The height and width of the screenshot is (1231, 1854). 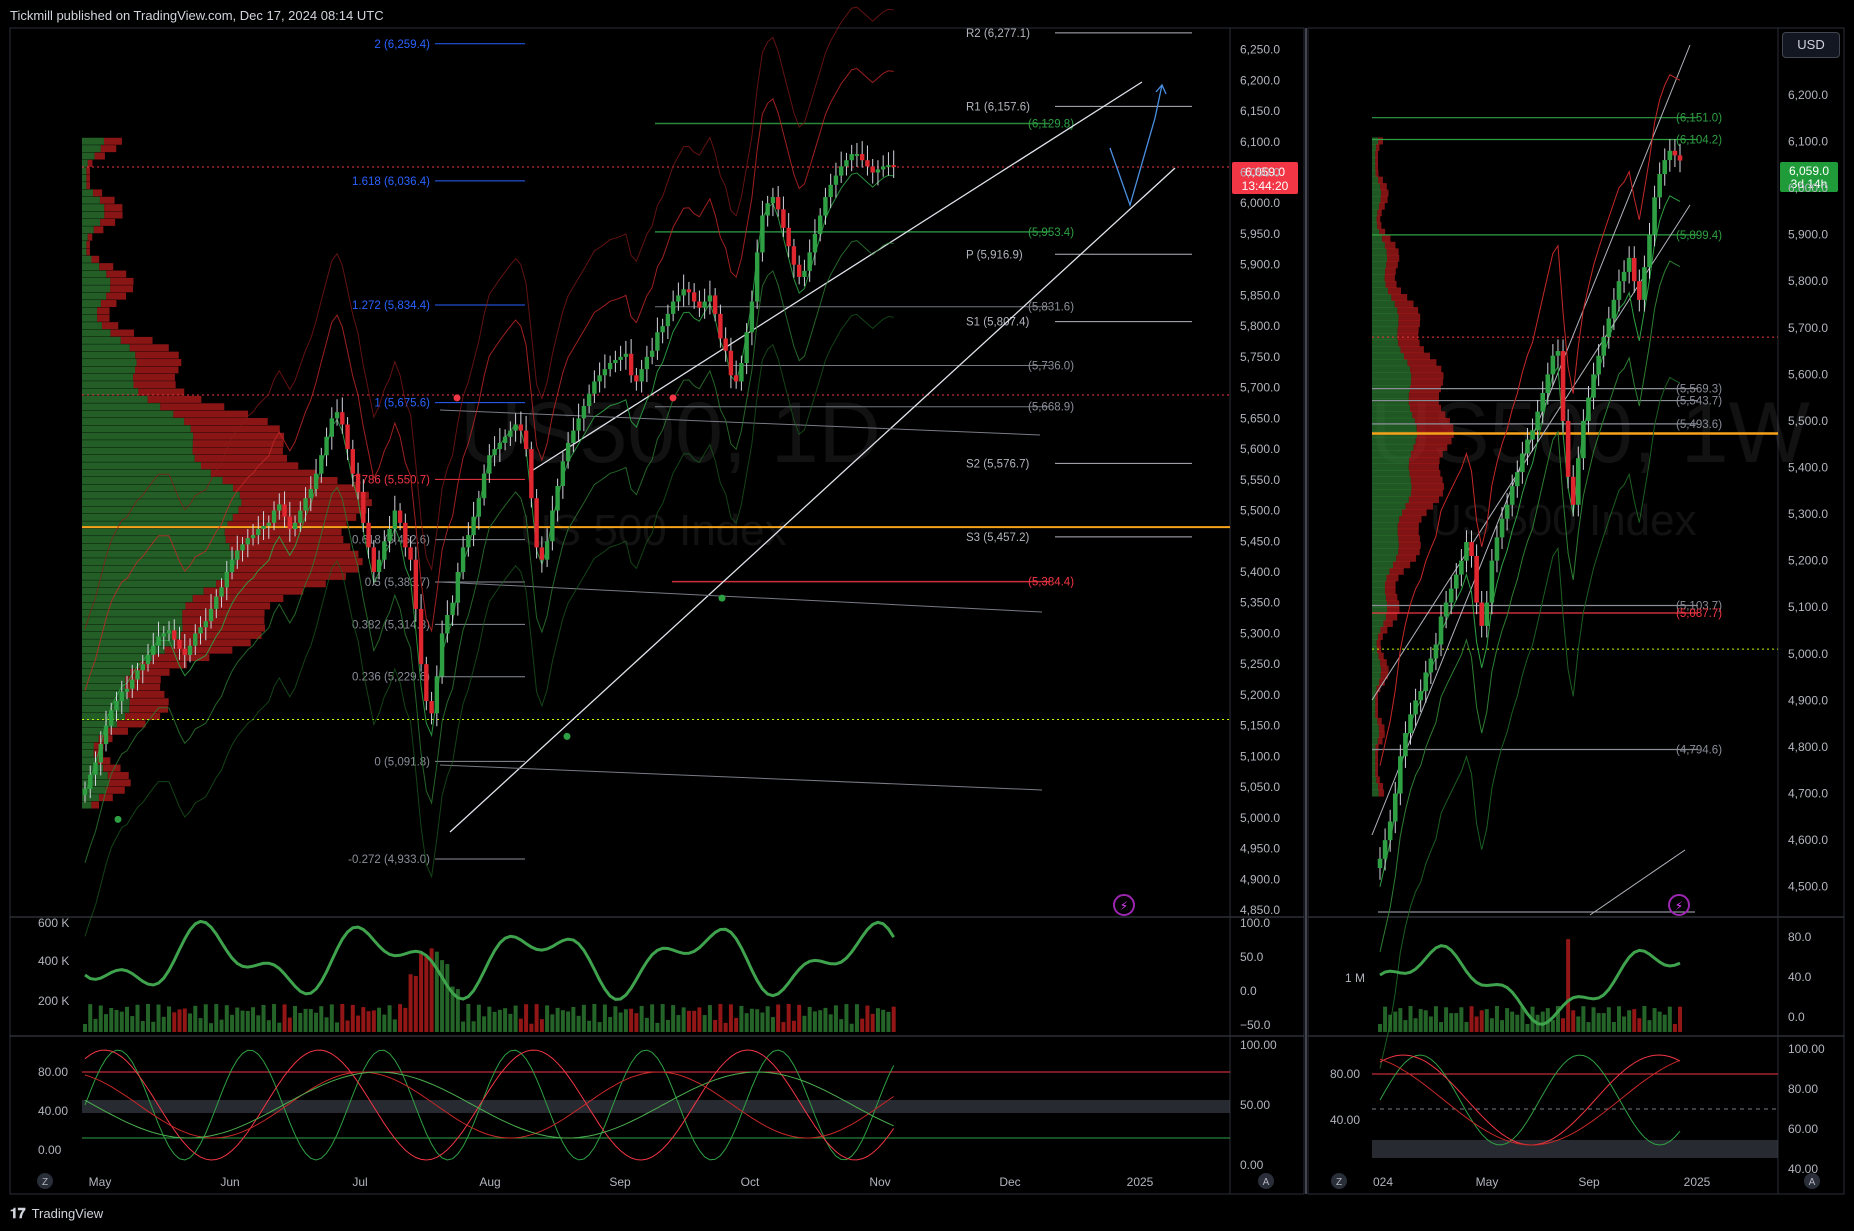 What do you see at coordinates (1255, 923) in the screenshot?
I see `osc-tick: 100.0` at bounding box center [1255, 923].